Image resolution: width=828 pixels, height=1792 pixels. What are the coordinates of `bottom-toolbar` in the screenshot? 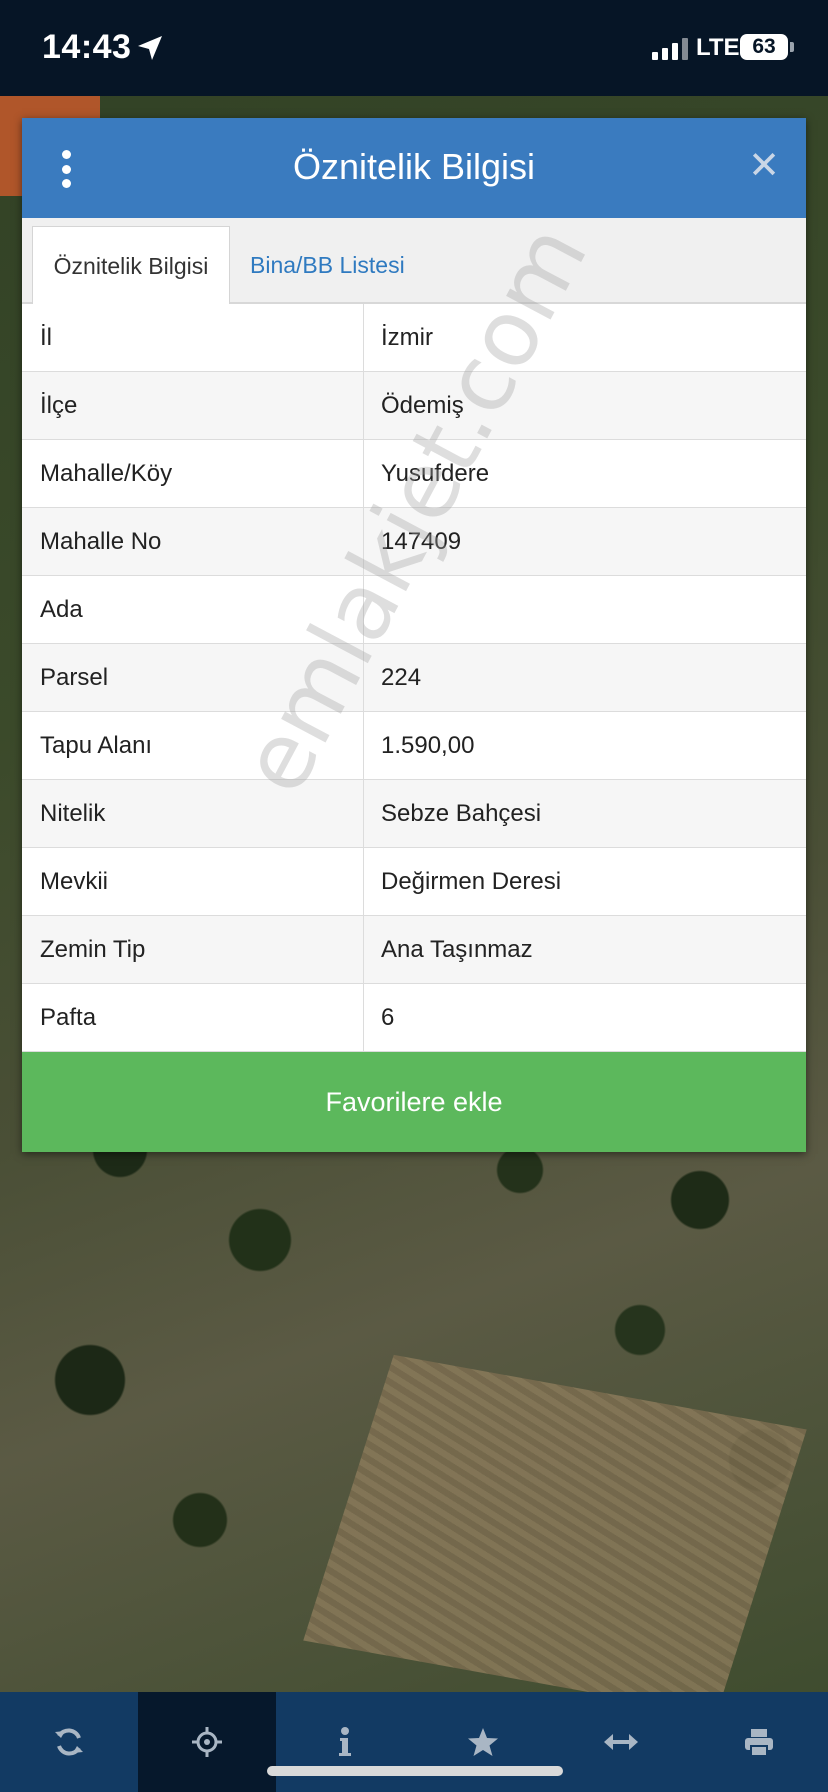 It's located at (414, 1742).